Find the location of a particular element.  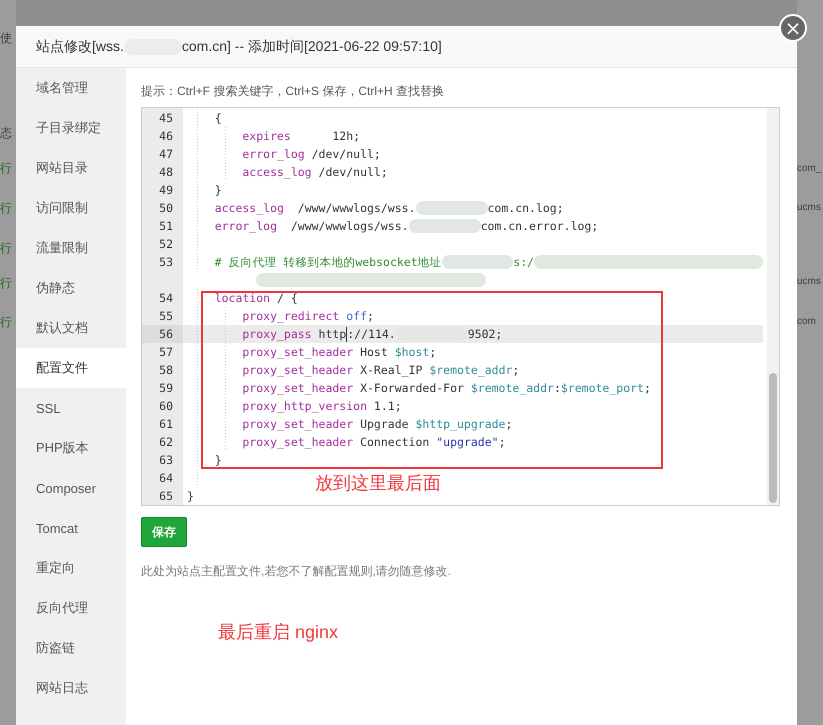

annotation-text: 最后重启 nginx is located at coordinates (278, 632).